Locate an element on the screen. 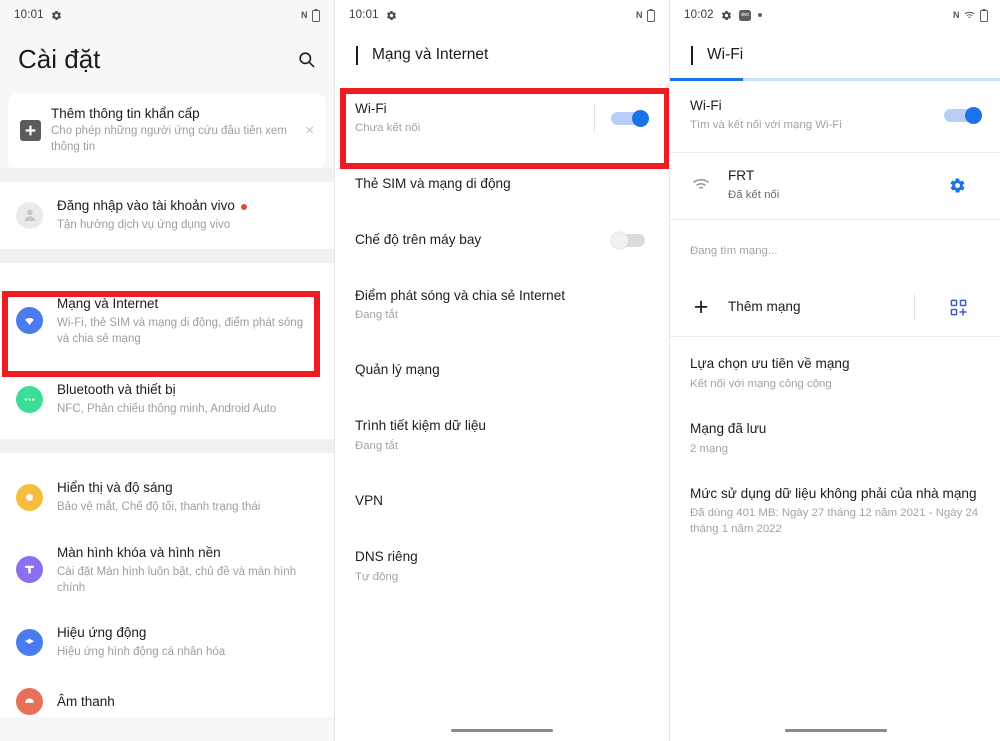 Image resolution: width=1000 pixels, height=741 pixels. dns-row-texts: DNS riêng Tự động is located at coordinates (502, 566).